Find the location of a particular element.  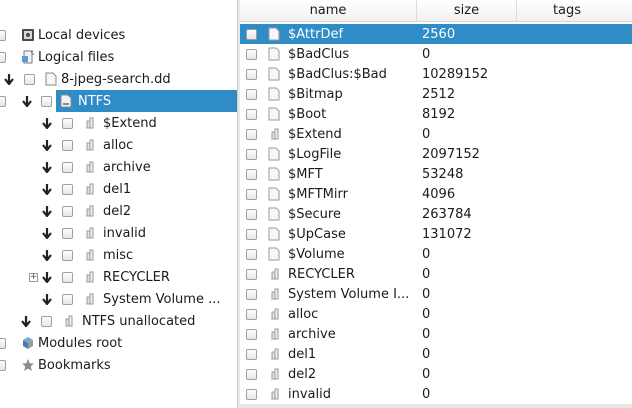

horizontal-scrollbar is located at coordinates (436, 406).